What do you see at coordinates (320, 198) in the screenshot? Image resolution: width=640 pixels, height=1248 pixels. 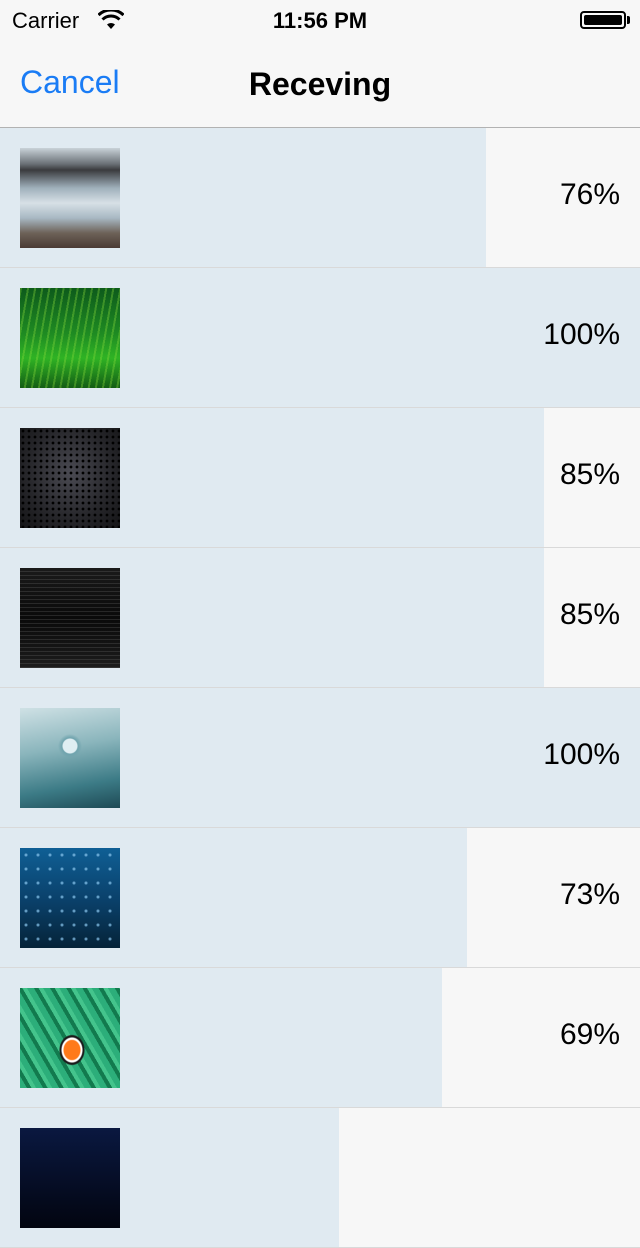 I see `list-item: 76%` at bounding box center [320, 198].